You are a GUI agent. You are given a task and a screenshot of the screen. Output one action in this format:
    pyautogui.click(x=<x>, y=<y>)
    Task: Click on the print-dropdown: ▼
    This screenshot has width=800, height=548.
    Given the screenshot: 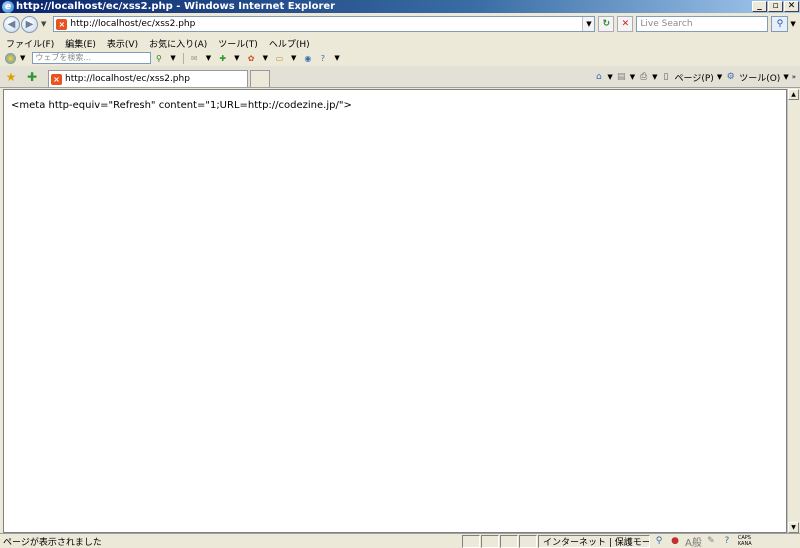 What is the action you would take?
    pyautogui.click(x=654, y=77)
    